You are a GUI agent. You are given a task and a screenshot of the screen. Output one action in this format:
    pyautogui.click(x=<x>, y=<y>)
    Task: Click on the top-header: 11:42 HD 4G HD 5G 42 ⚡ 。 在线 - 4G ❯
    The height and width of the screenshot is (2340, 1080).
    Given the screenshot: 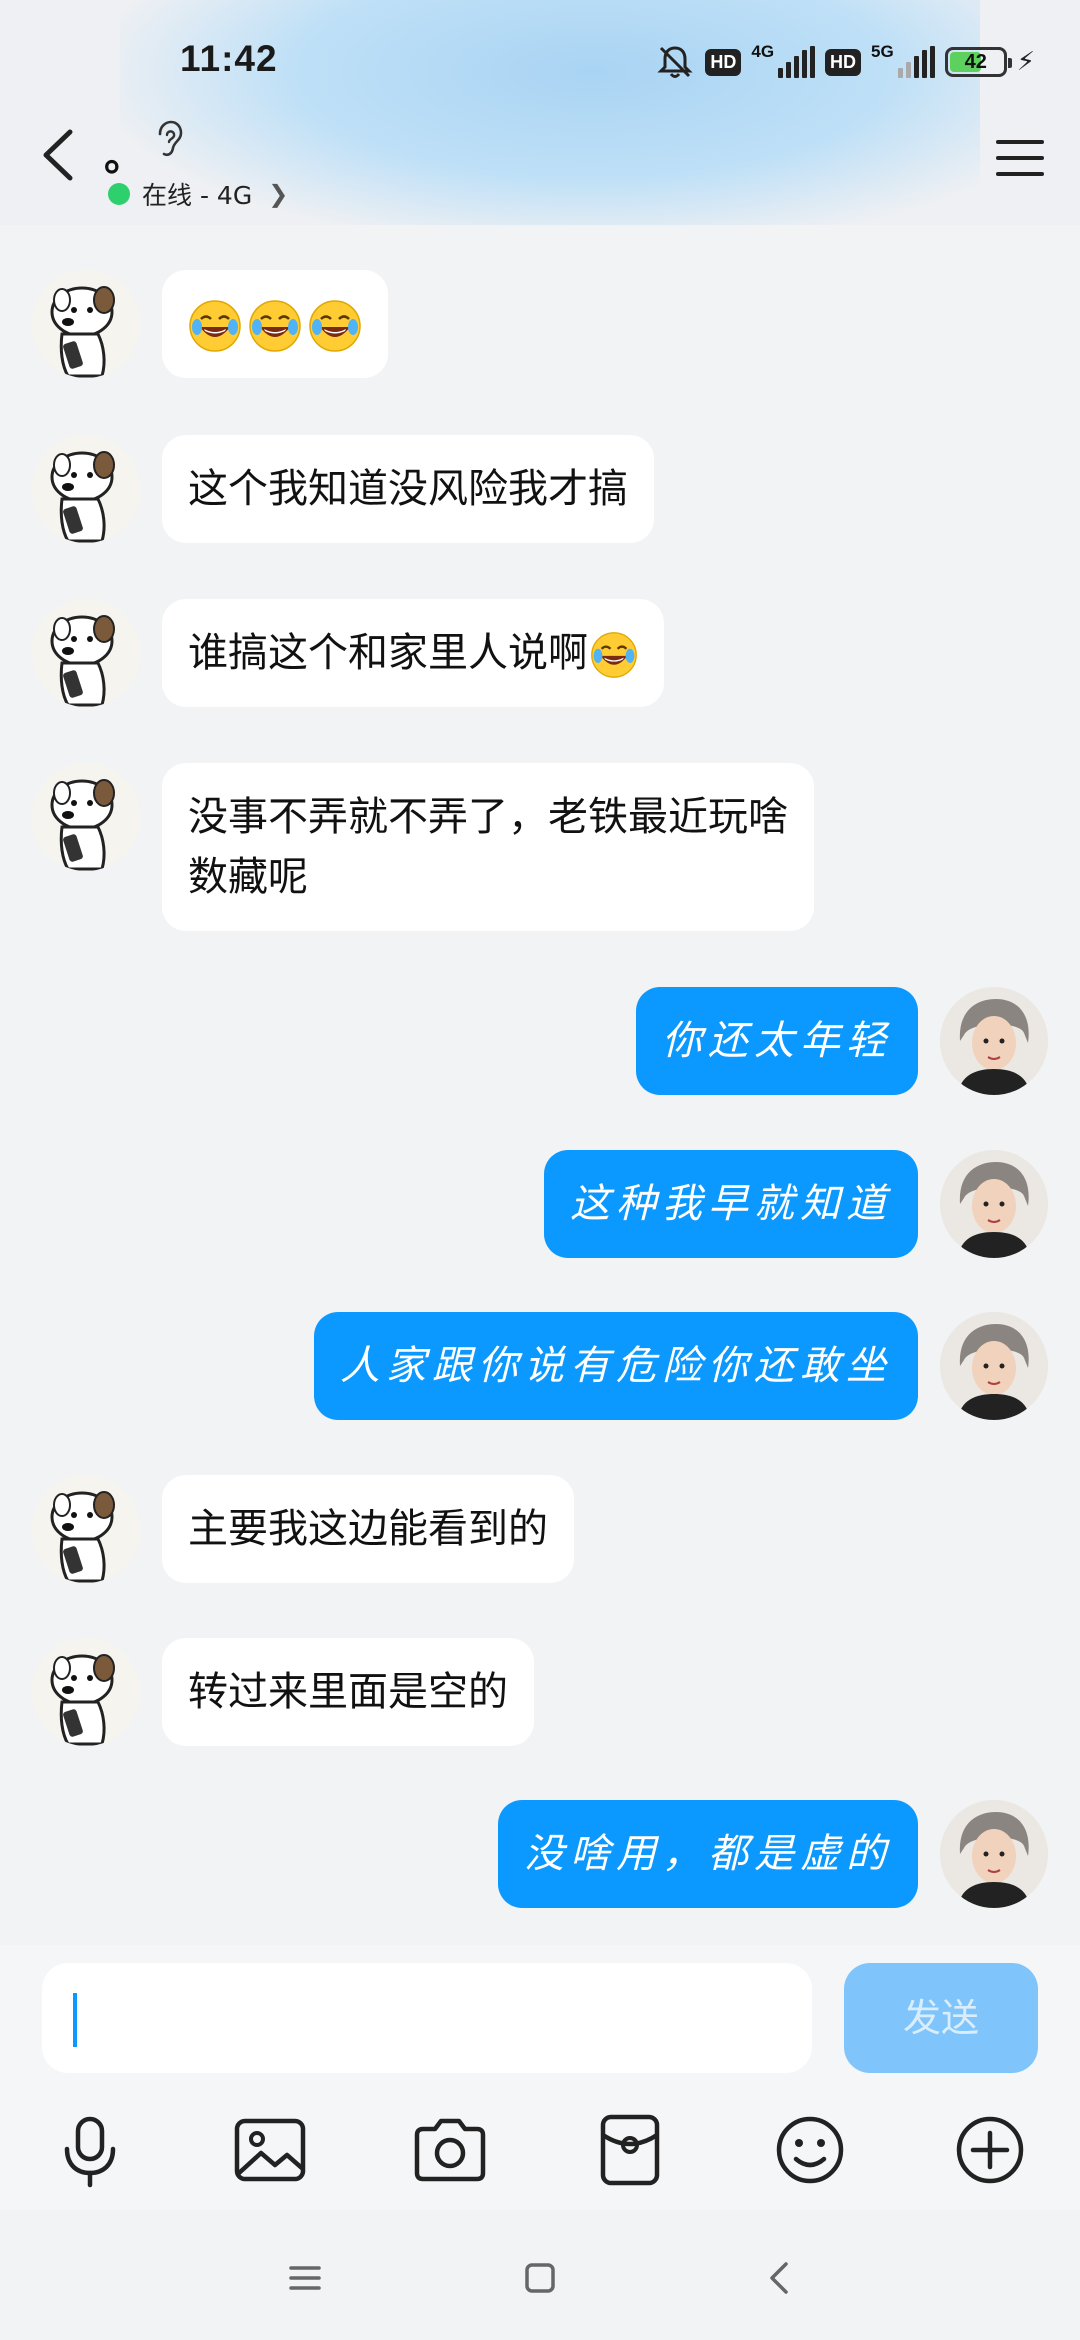 What is the action you would take?
    pyautogui.click(x=540, y=112)
    